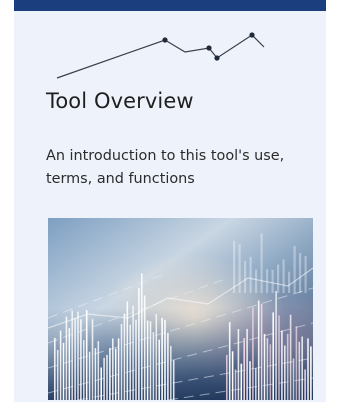  What do you see at coordinates (120, 101) in the screenshot?
I see `card-title: Tool Overview` at bounding box center [120, 101].